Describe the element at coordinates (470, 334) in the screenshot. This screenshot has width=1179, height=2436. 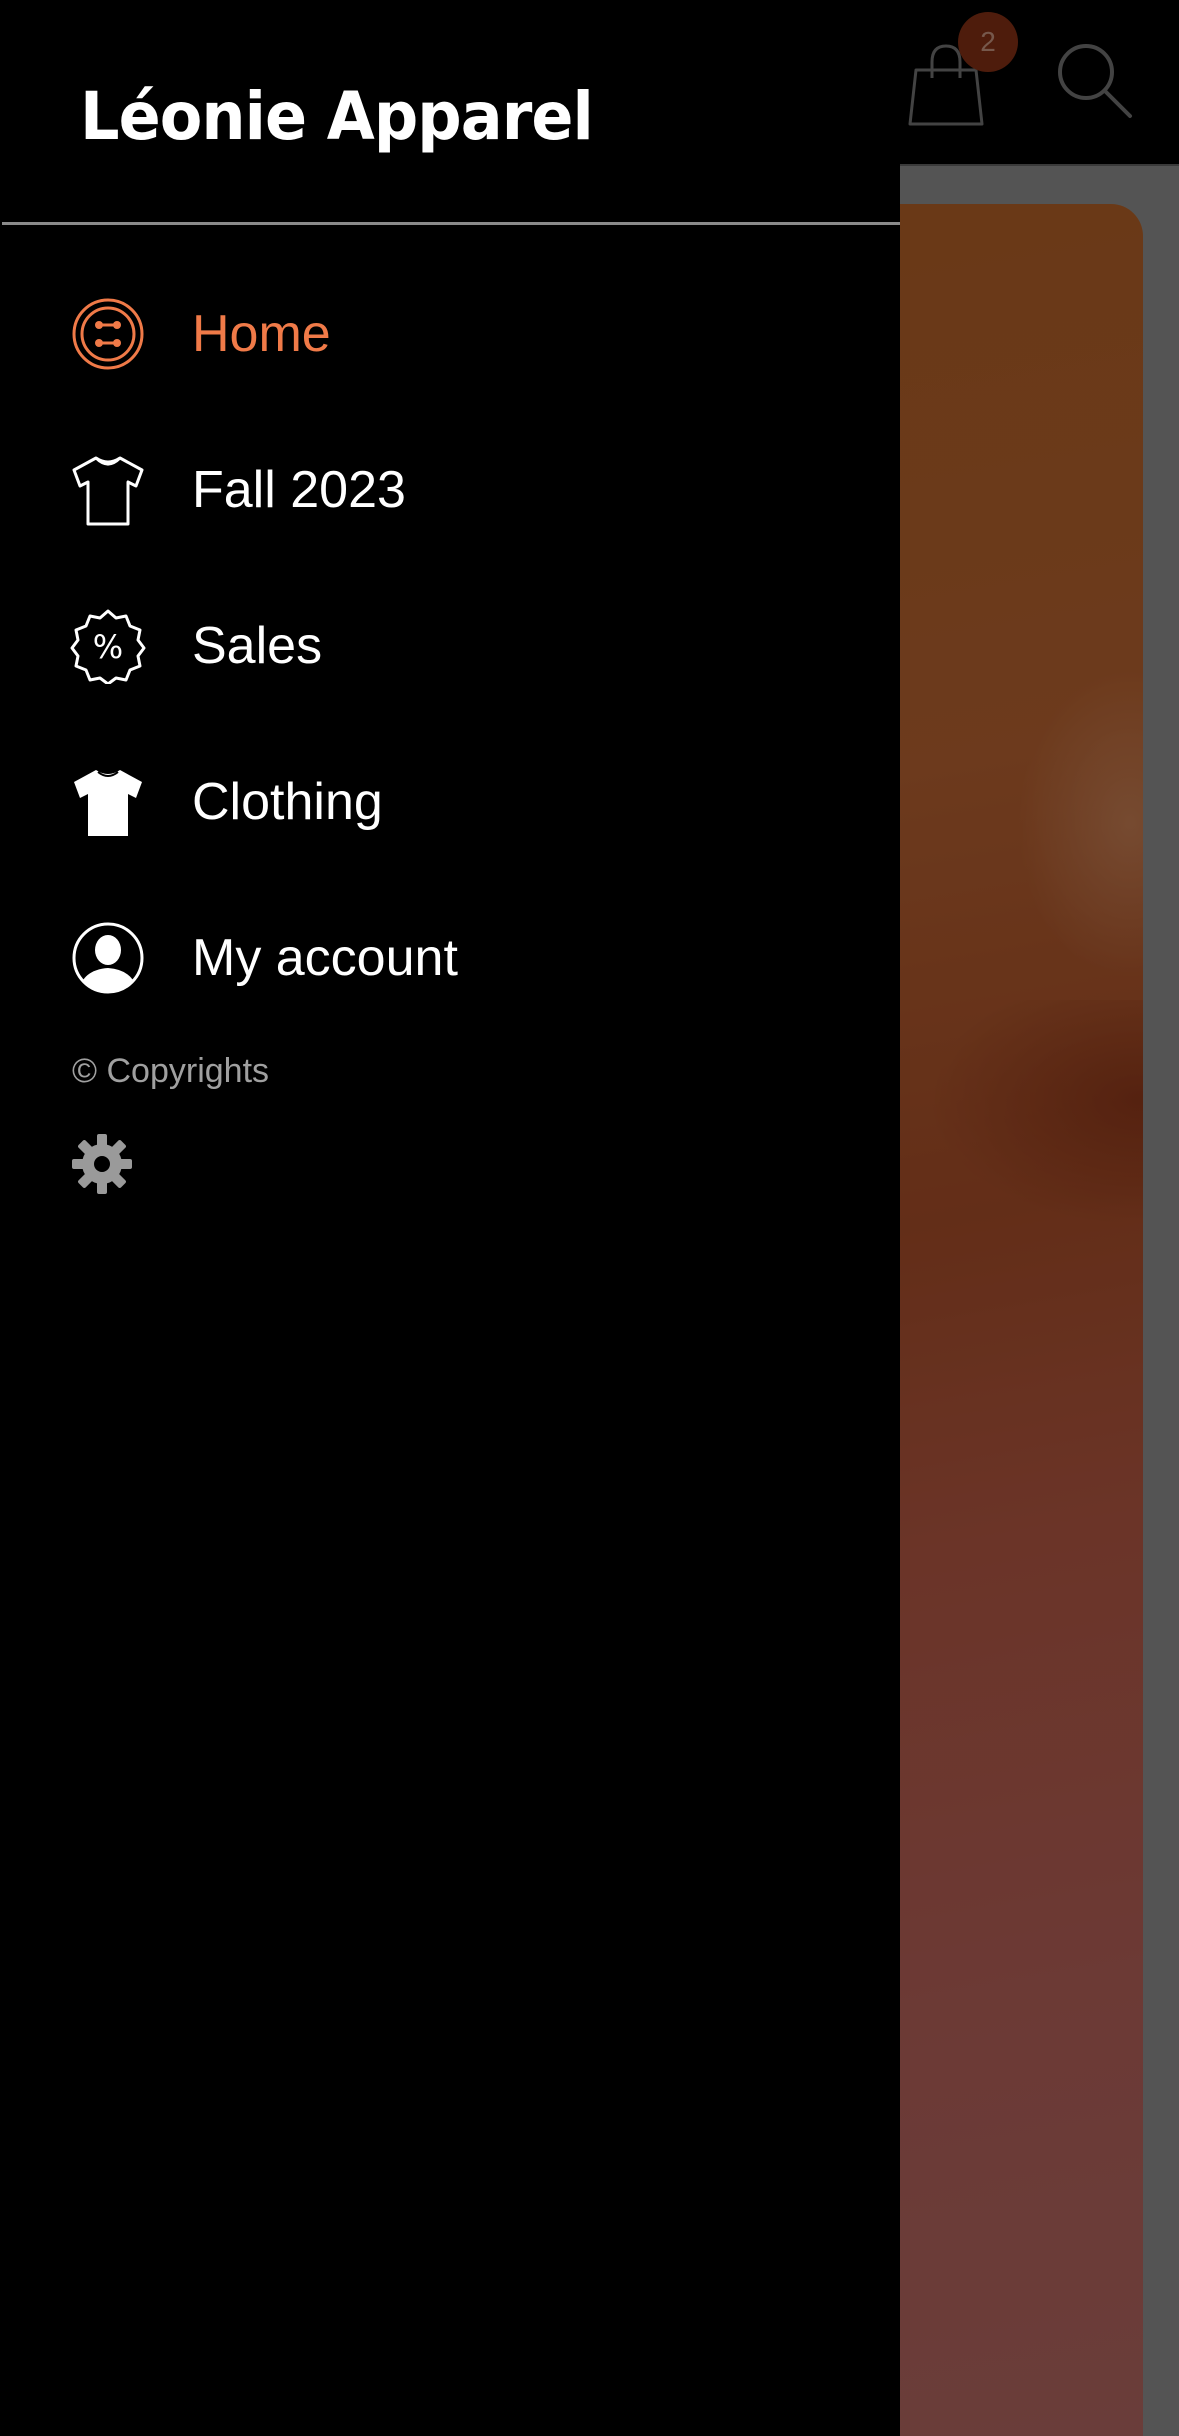
I see `nav-item-home: Home` at that location.